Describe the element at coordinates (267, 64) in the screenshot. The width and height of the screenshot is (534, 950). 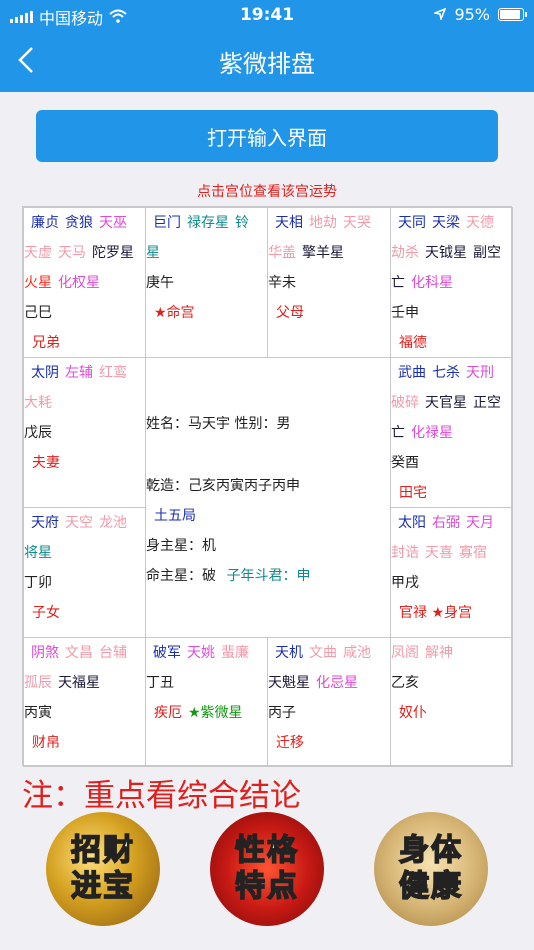
I see `page-title: 紫微排盘` at that location.